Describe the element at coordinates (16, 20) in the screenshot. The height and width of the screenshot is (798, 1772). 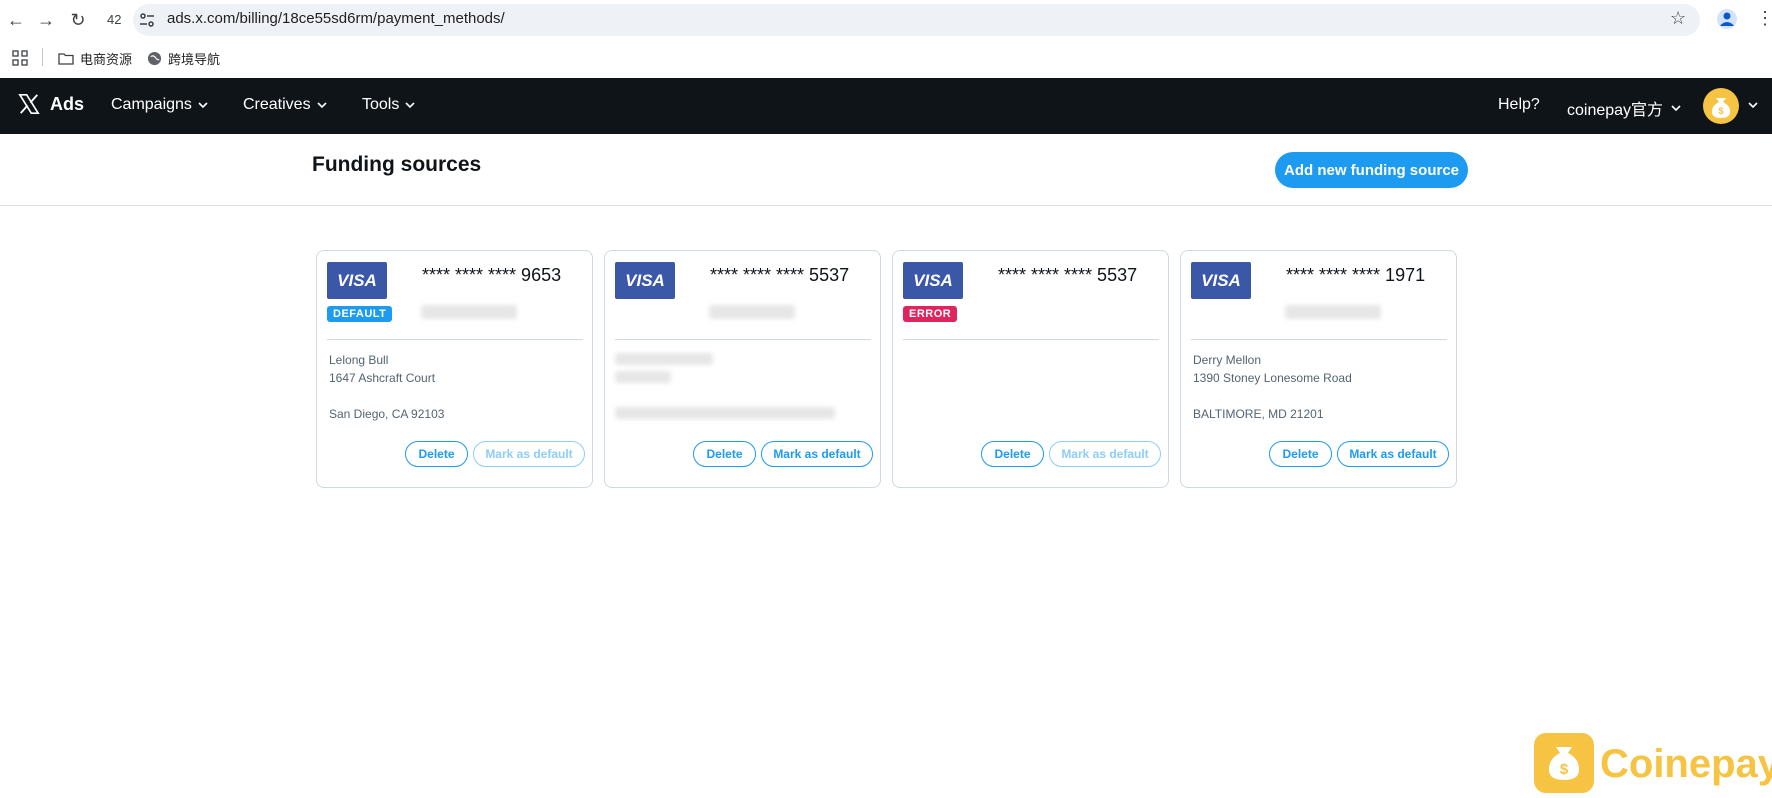
I see `back-arrow-icon: ←` at that location.